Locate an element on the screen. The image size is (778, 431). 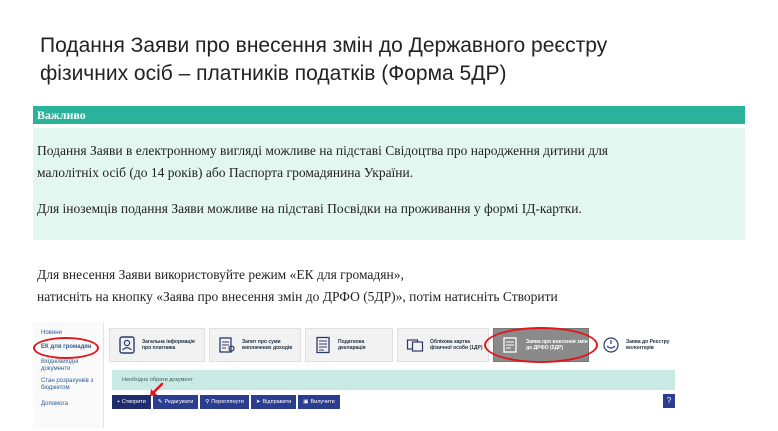
trash-icon: ▣ is located at coordinates (306, 402).